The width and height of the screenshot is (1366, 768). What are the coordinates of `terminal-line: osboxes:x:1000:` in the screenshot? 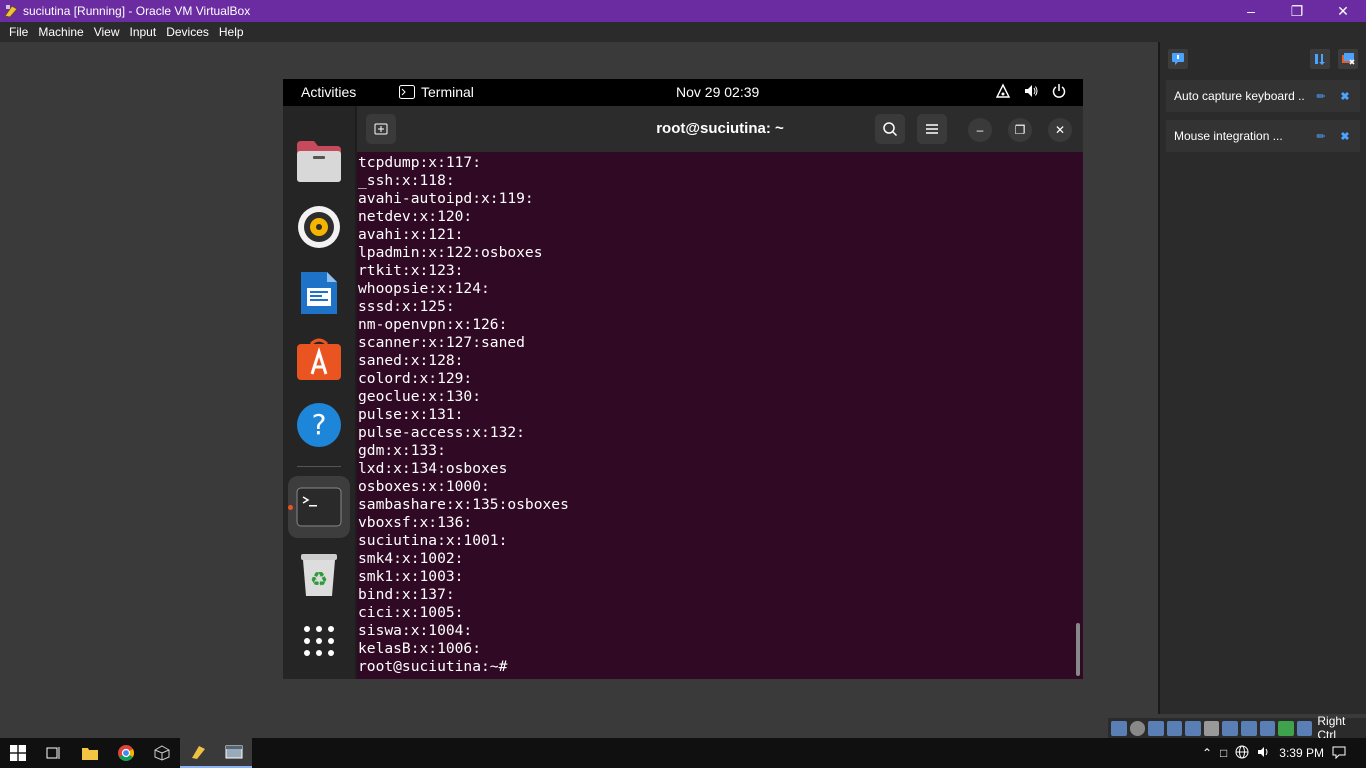 It's located at (424, 486).